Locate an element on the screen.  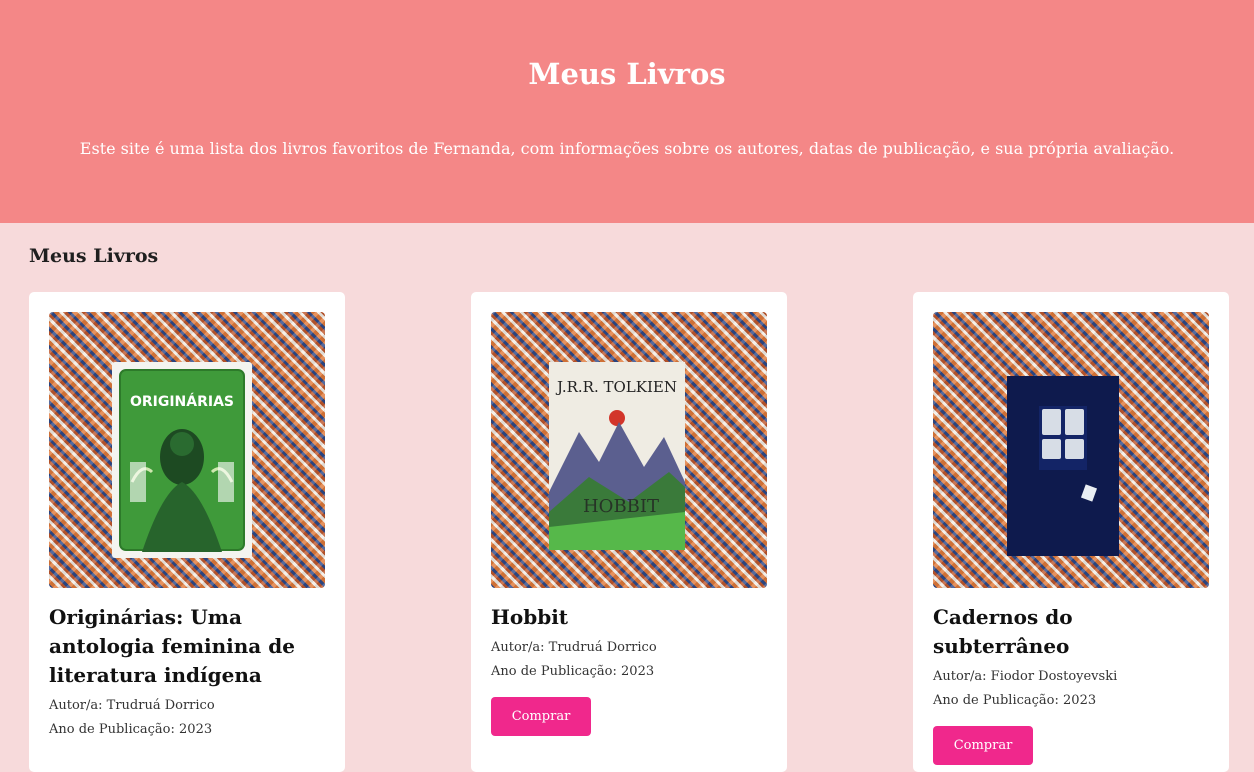
book-title: Hobbit is located at coordinates (530, 617).